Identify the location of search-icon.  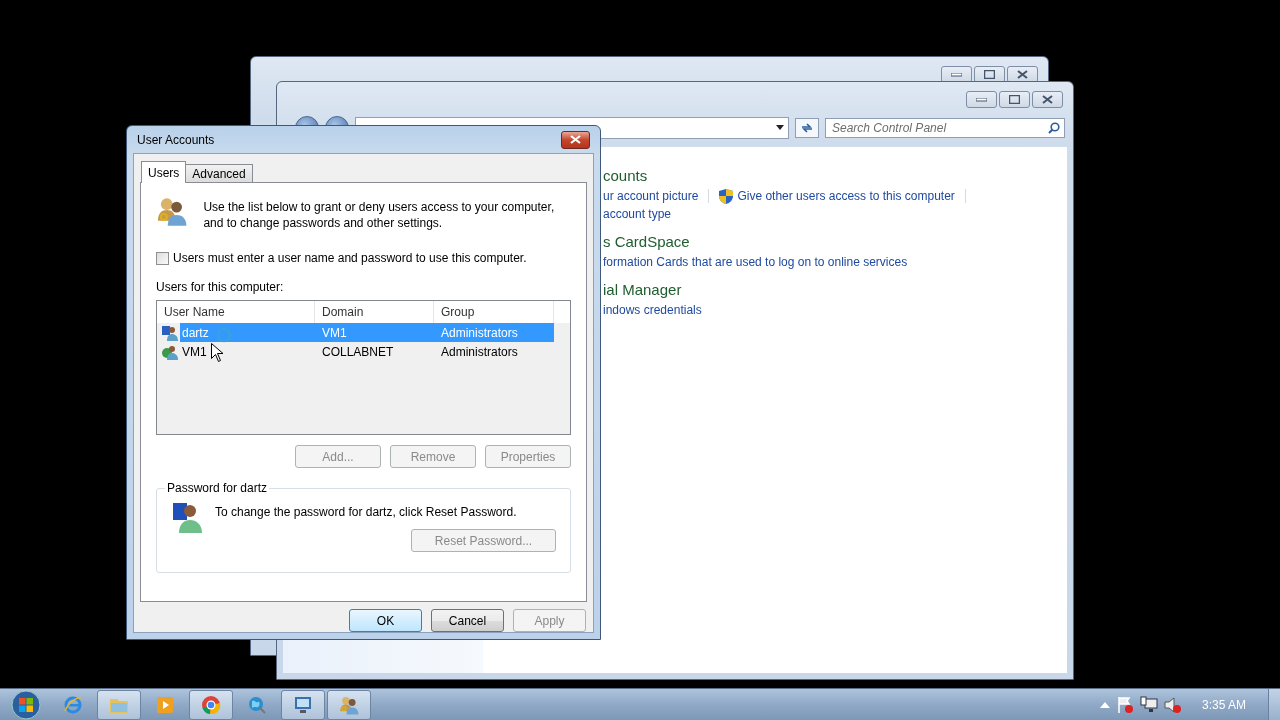
(1054, 127).